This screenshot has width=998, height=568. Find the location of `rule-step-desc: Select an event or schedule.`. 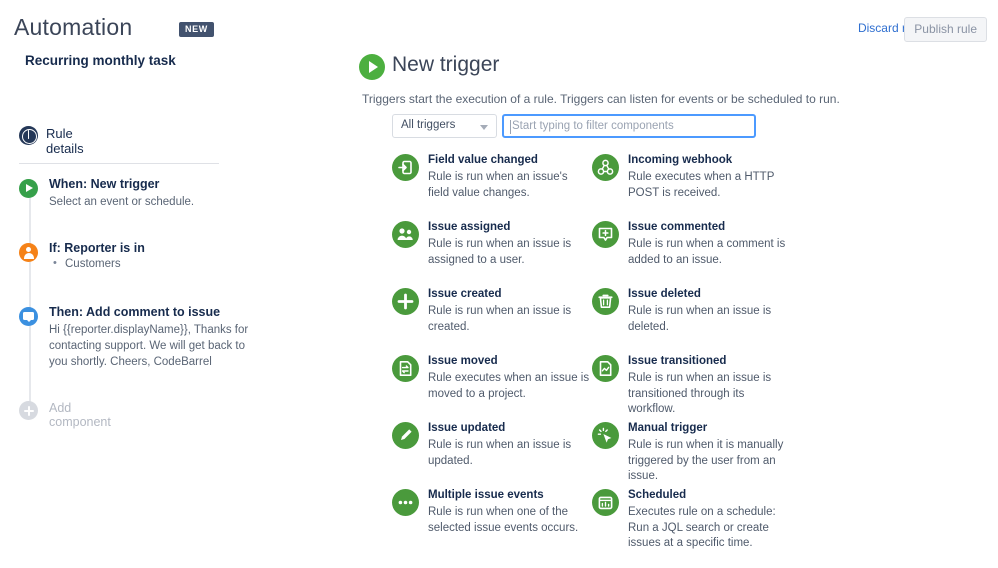

rule-step-desc: Select an event or schedule. is located at coordinates (122, 202).